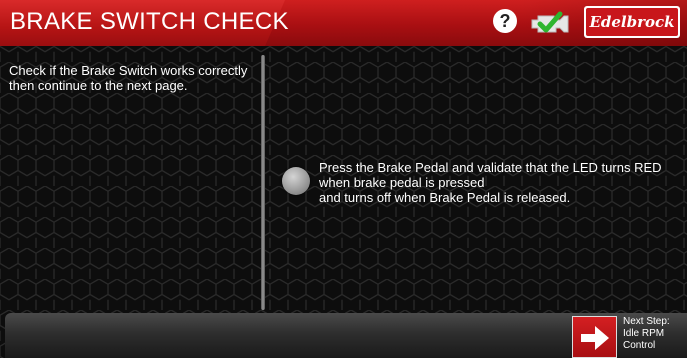 The width and height of the screenshot is (687, 358). Describe the element at coordinates (505, 21) in the screenshot. I see `help-icon: ?` at that location.